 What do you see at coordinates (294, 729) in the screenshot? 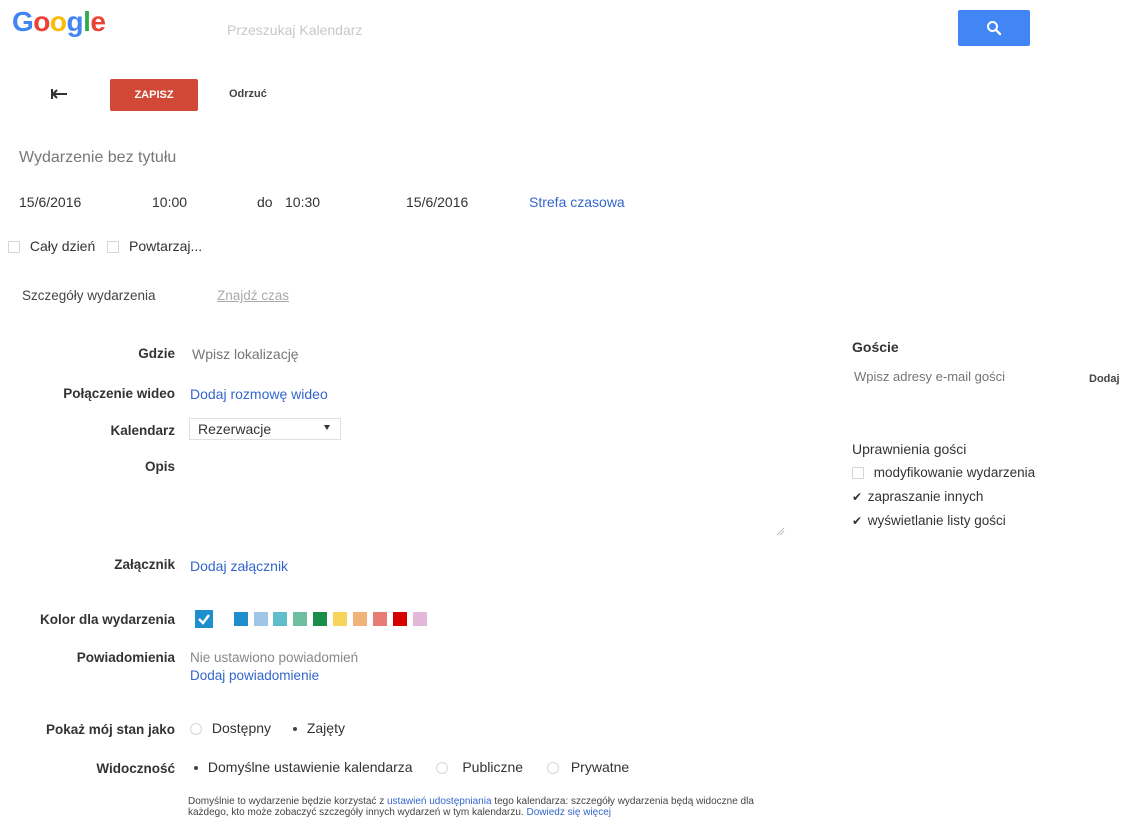
I see `status-busy-radio` at bounding box center [294, 729].